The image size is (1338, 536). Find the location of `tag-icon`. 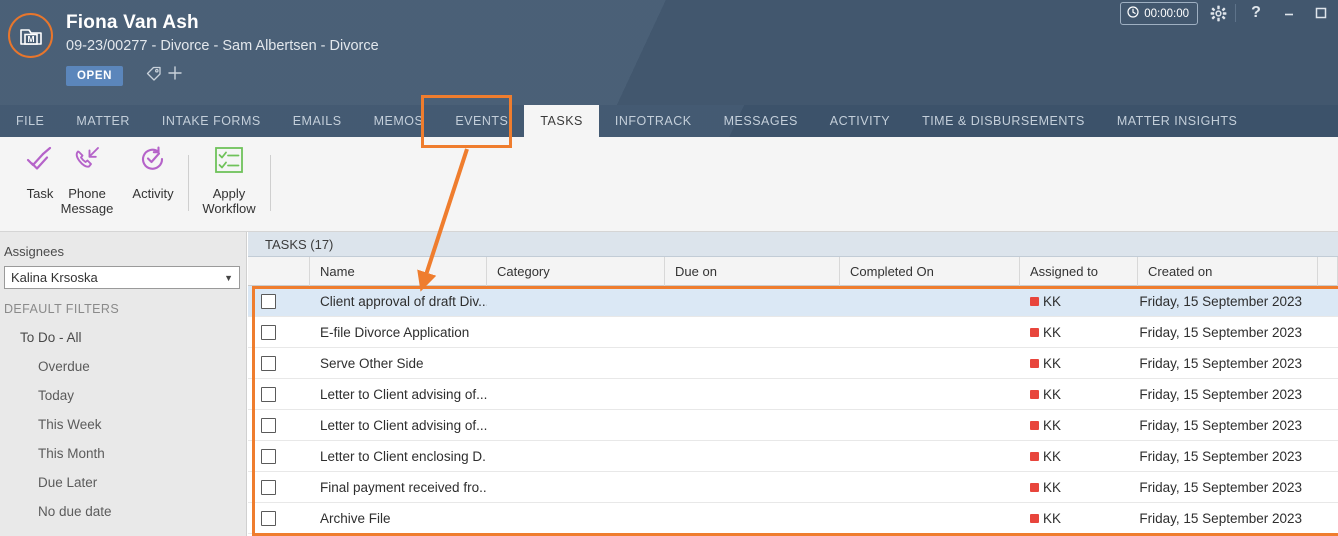

tag-icon is located at coordinates (154, 75).